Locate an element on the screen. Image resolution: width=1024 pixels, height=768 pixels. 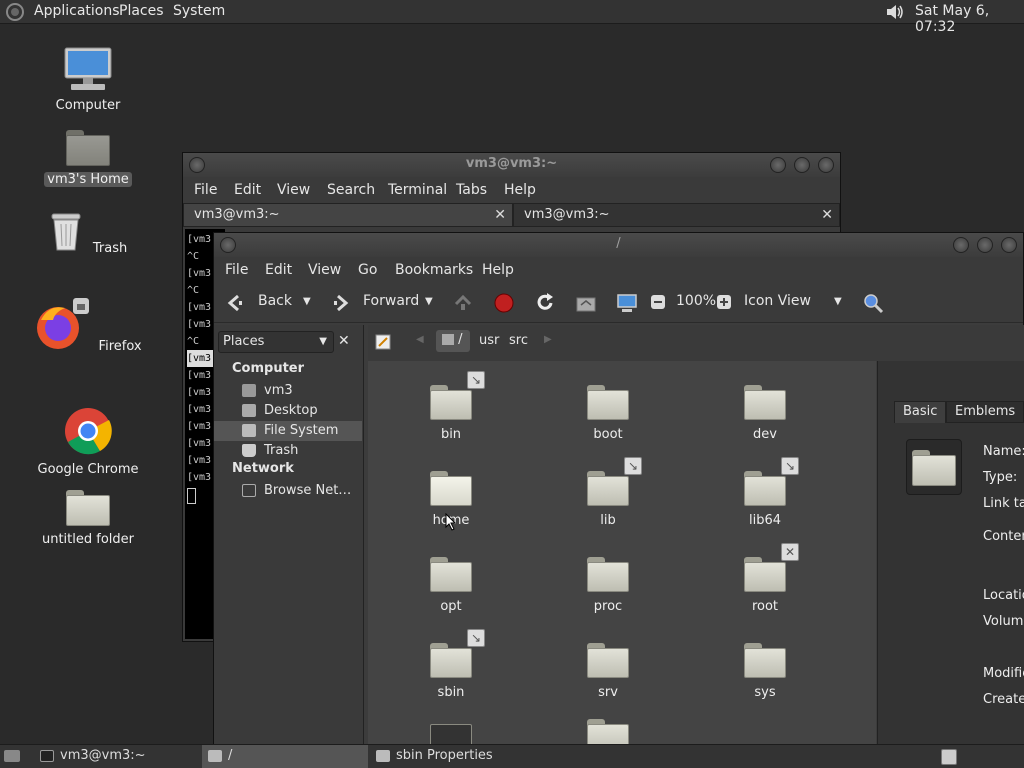
up-arrow-icon is located at coordinates (463, 303).